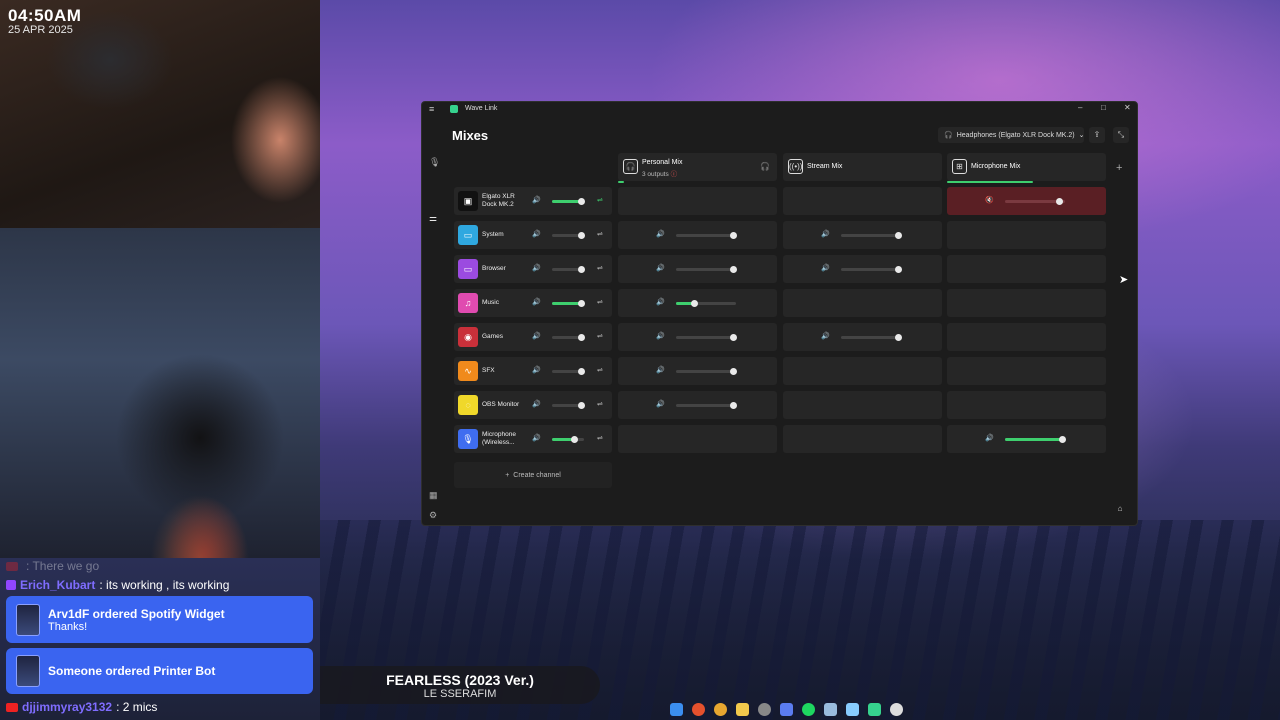  What do you see at coordinates (989, 200) in the screenshot?
I see `mute-icon: 🔇` at bounding box center [989, 200].